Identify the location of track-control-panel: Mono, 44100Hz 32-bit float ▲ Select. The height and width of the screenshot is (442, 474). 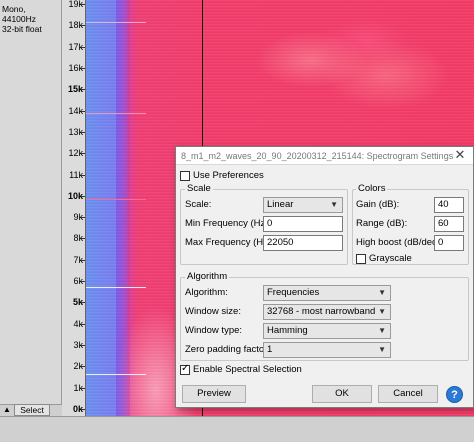
(31, 208).